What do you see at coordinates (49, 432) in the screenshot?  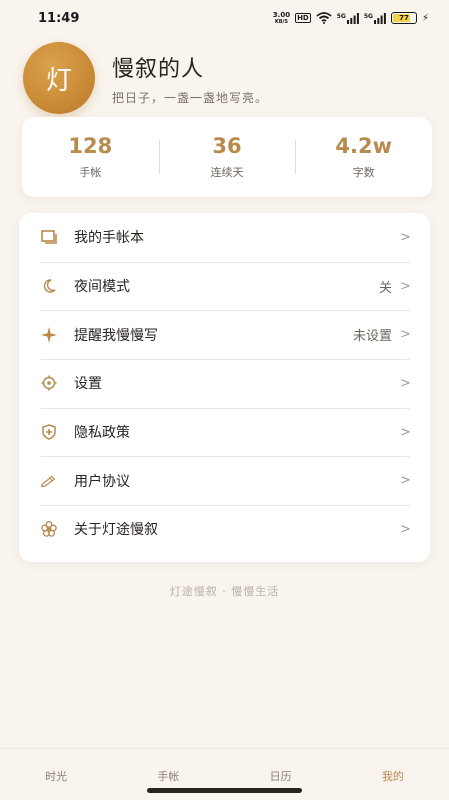 I see `shield-icon` at bounding box center [49, 432].